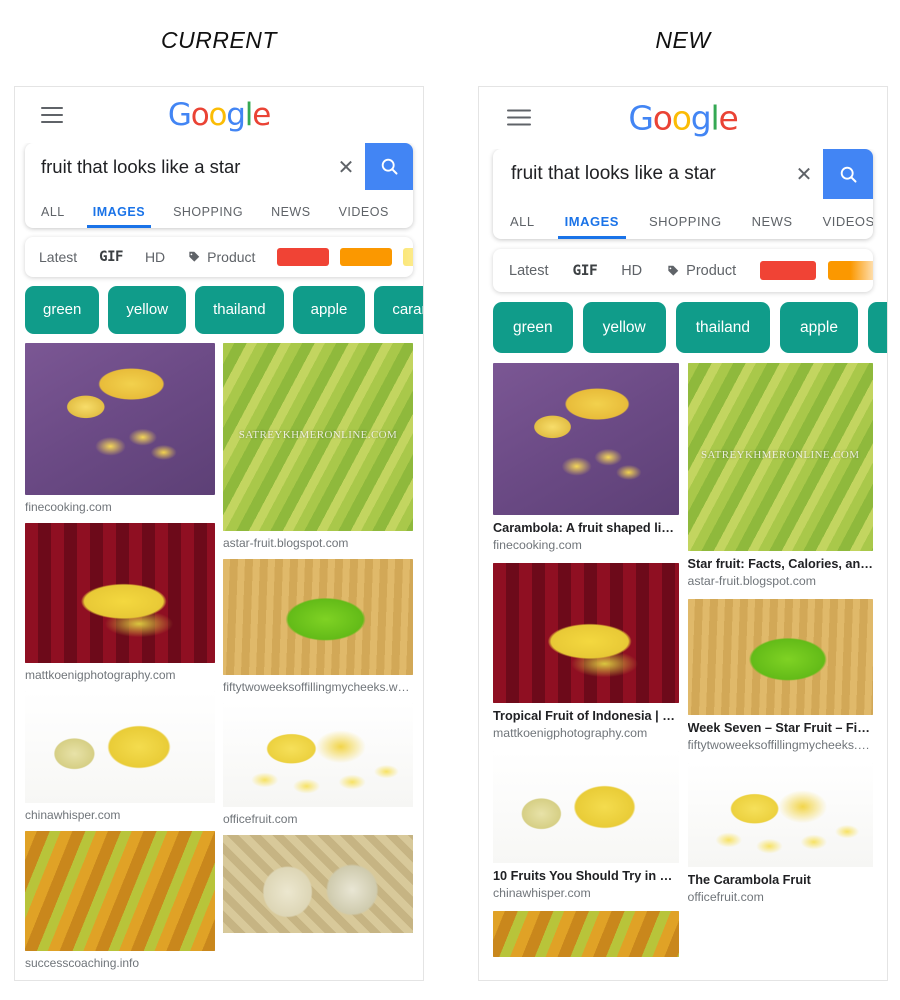 The width and height of the screenshot is (900, 1000). I want to click on result-domain: successcoaching.info, so click(120, 963).